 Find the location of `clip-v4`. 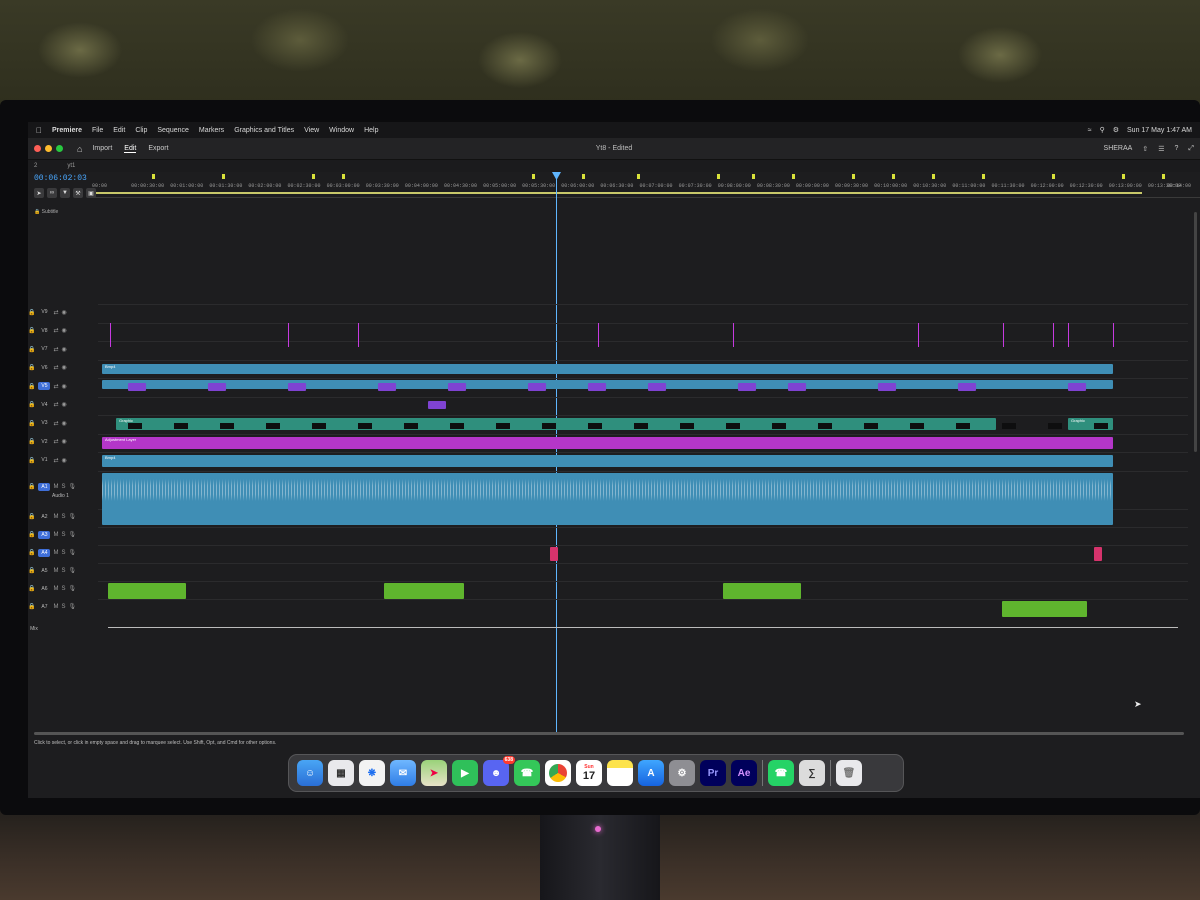

clip-v4 is located at coordinates (437, 404).